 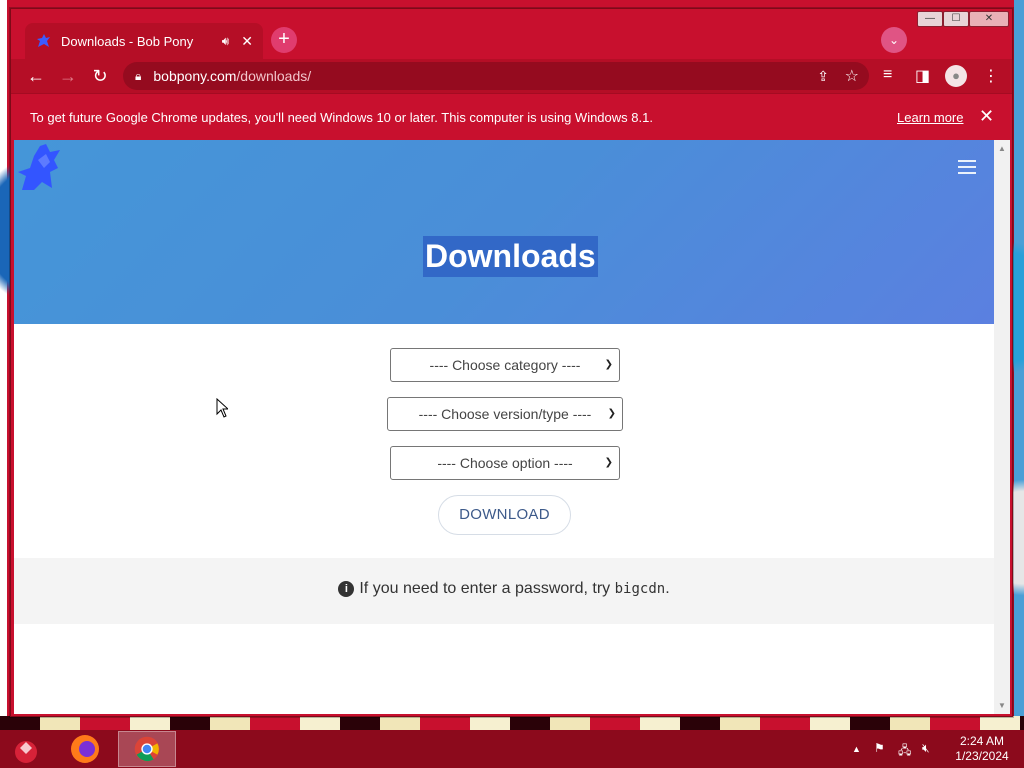 What do you see at coordinates (956, 76) in the screenshot?
I see `profile-icon: ●` at bounding box center [956, 76].